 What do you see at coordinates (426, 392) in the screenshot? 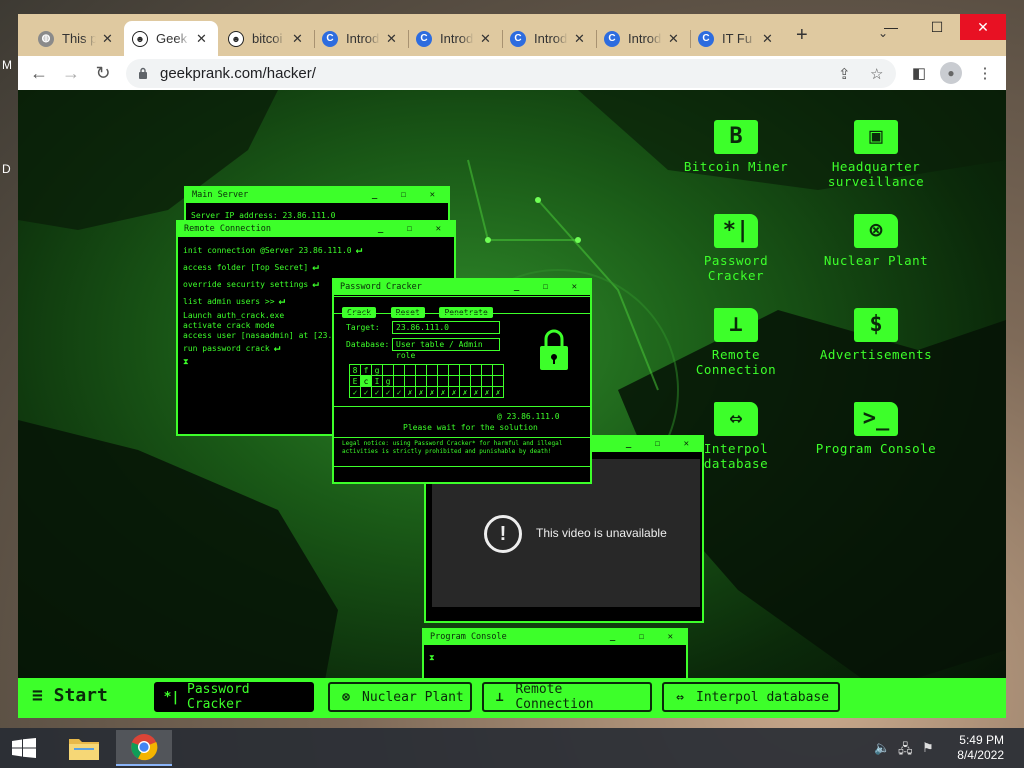
I see `grid-row: ✓ ✓ ✓ ✓ ✓ ✗ ✗ ✗ ✗ ✗ ✗ ✗ ✗ ✗` at bounding box center [426, 392].